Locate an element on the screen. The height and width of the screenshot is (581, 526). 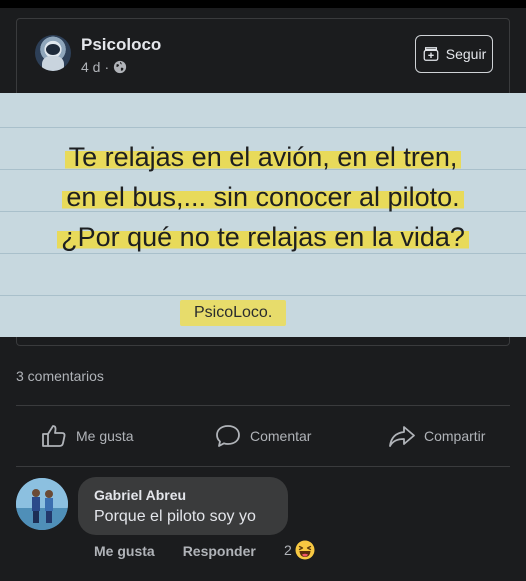
quote-line-2: en el bus,... sin conocer al piloto. is located at coordinates (263, 197).